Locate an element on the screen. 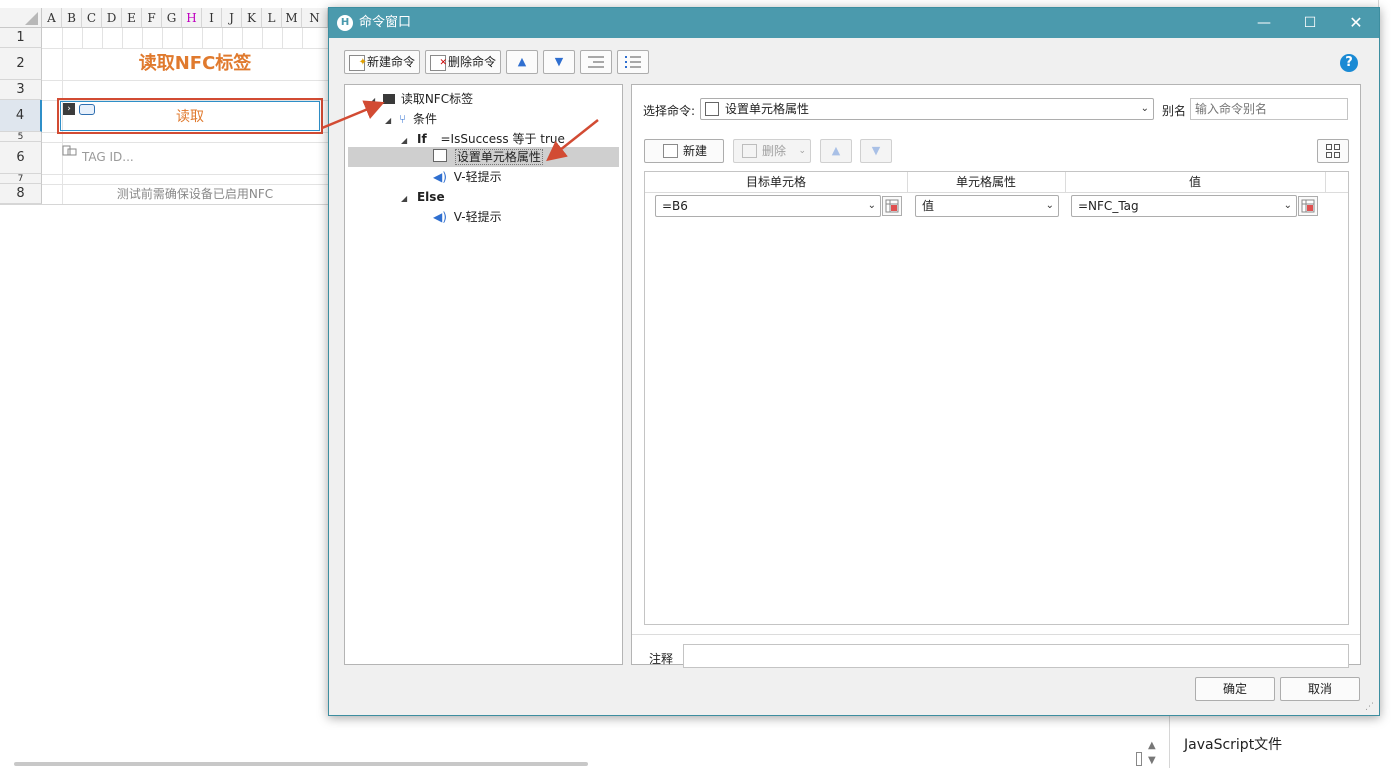 This screenshot has width=1391, height=768. annotation-arrows is located at coordinates (460, 131).